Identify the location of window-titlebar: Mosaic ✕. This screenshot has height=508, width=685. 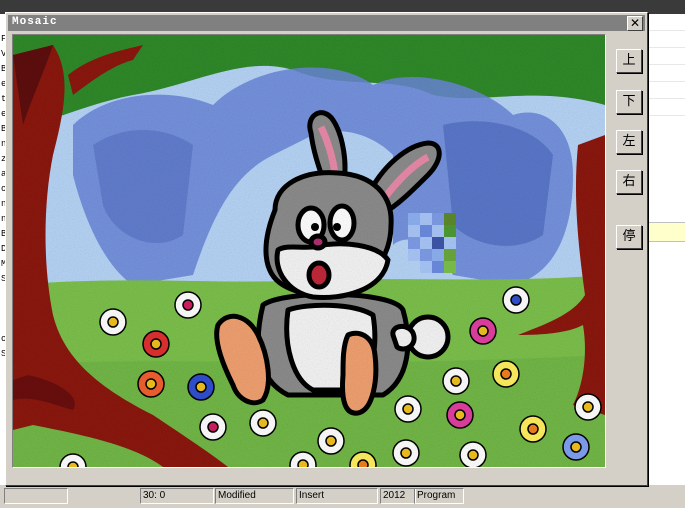
(326, 23).